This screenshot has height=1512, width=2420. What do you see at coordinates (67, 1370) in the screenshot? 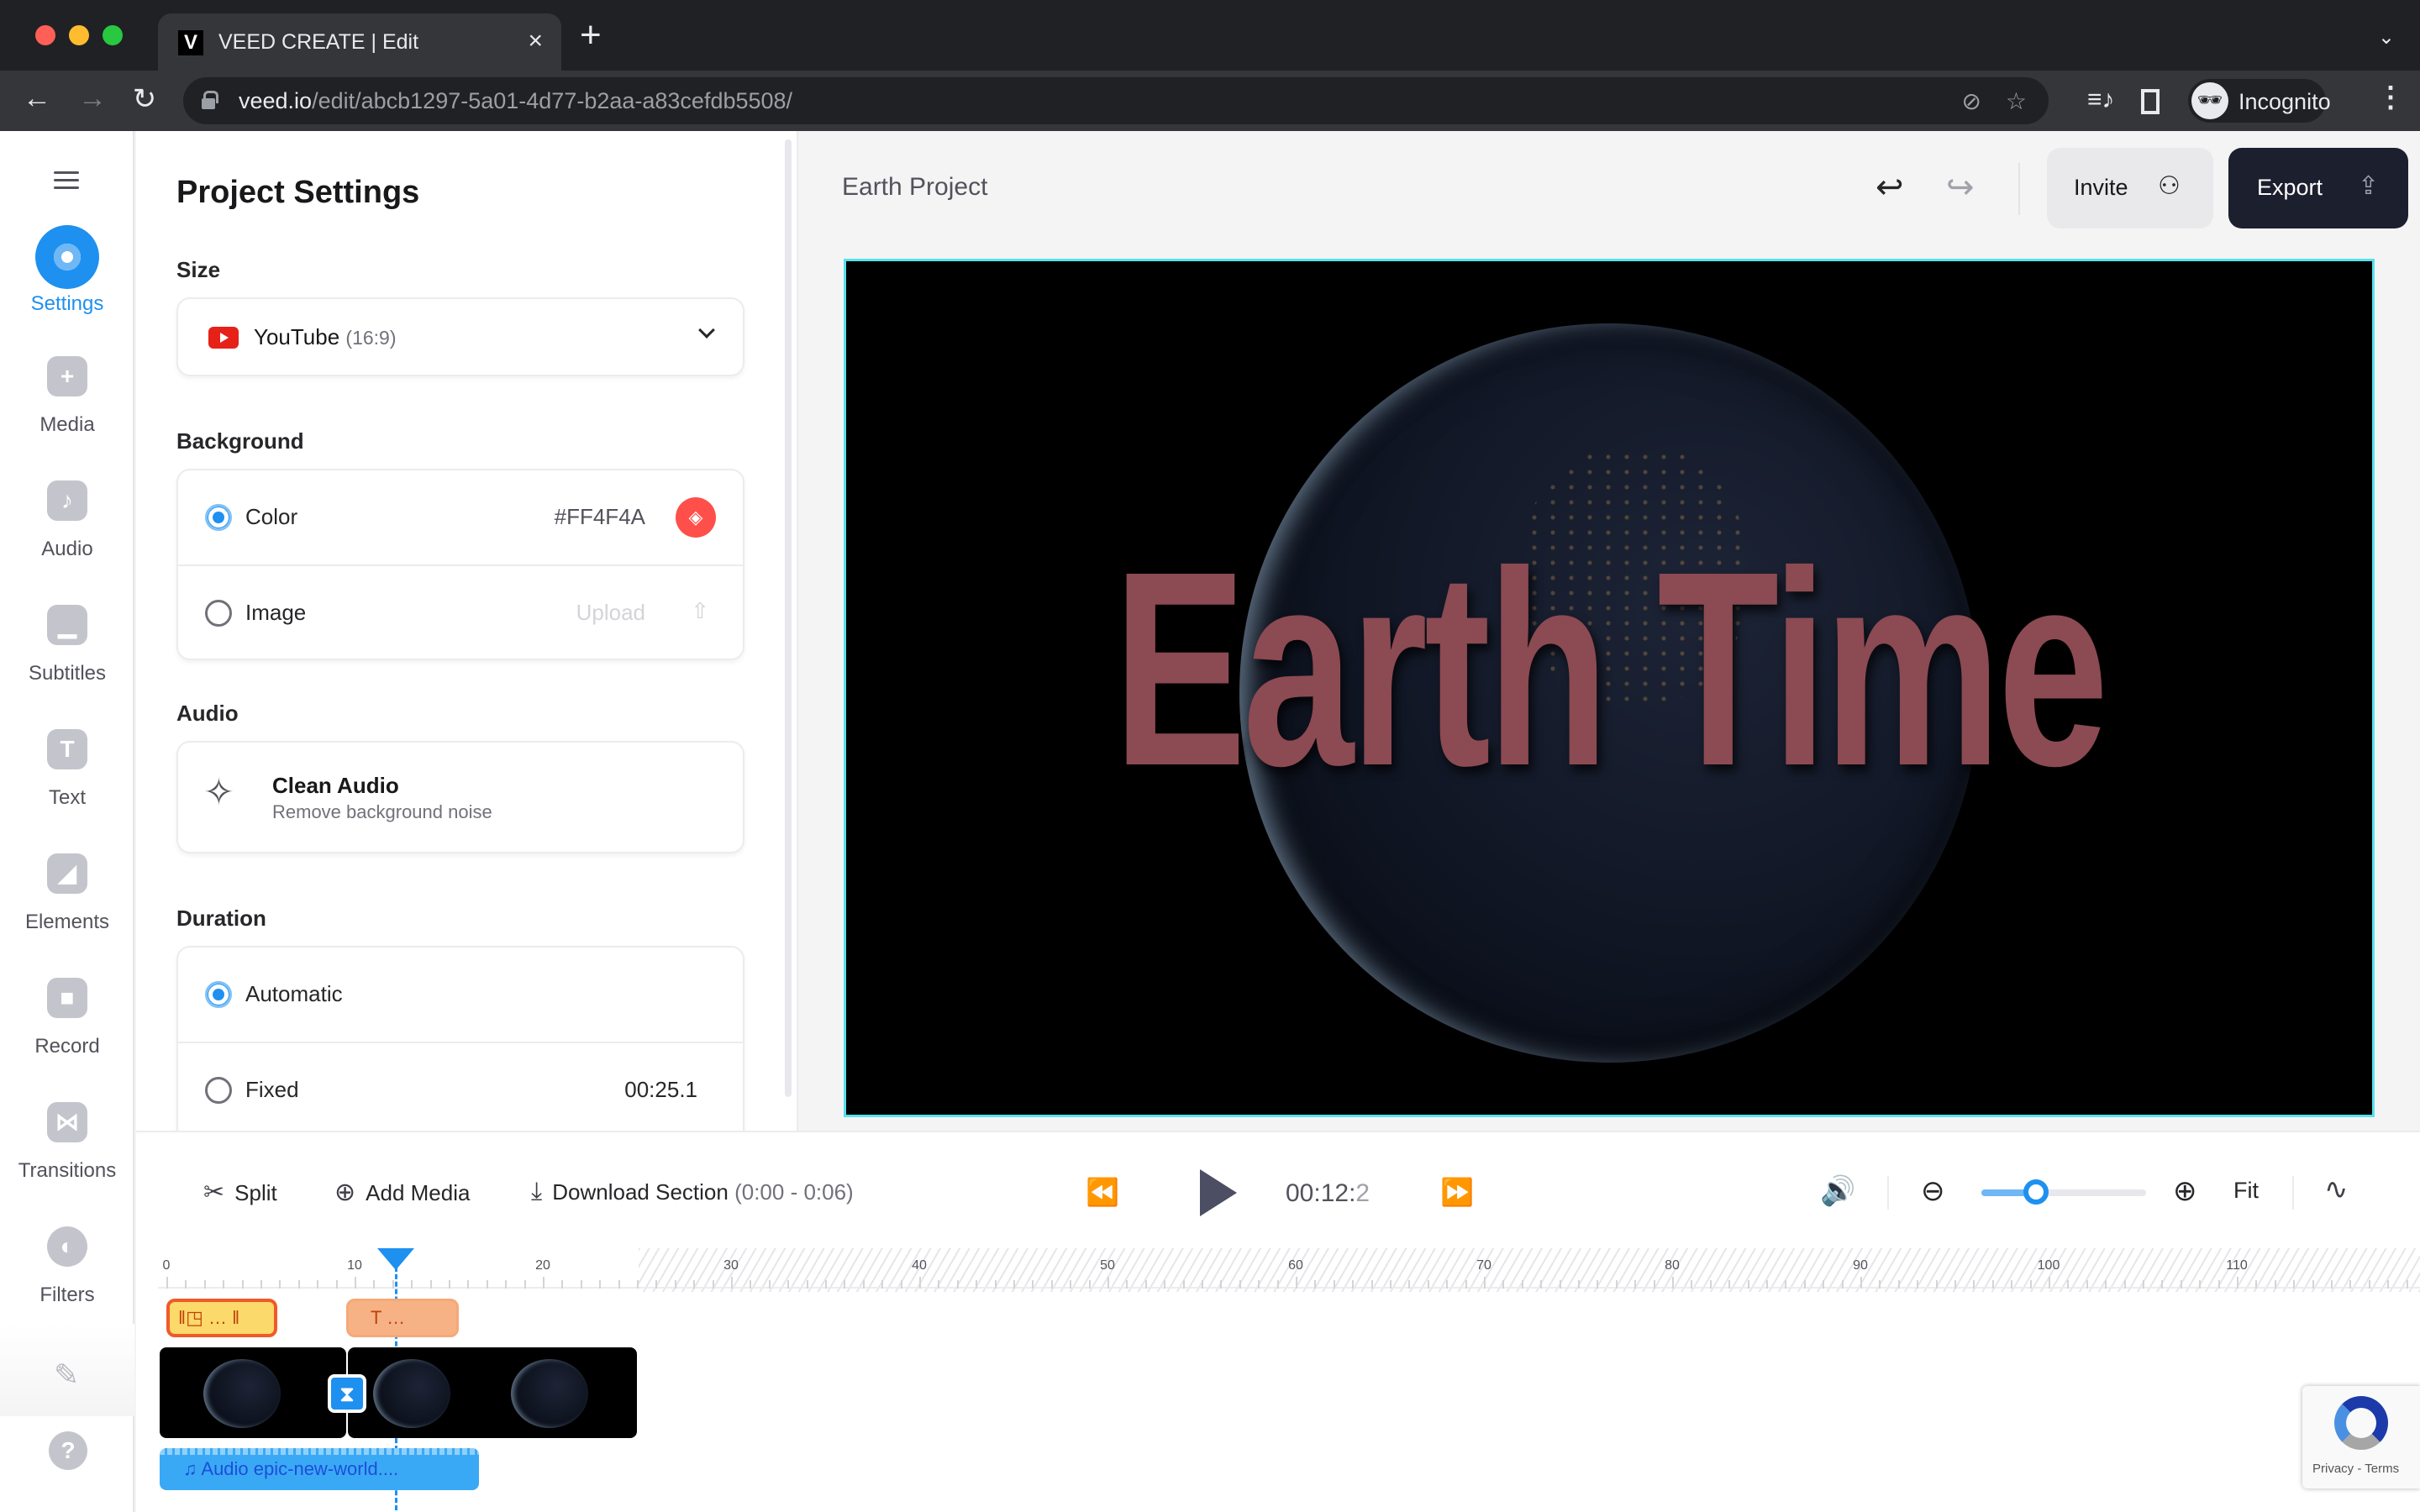
I see `draw-button: ✎` at bounding box center [67, 1370].